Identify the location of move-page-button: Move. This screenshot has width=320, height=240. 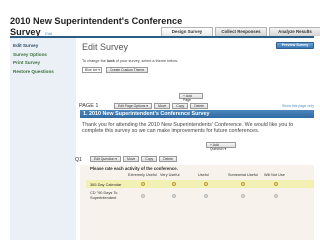
(162, 106).